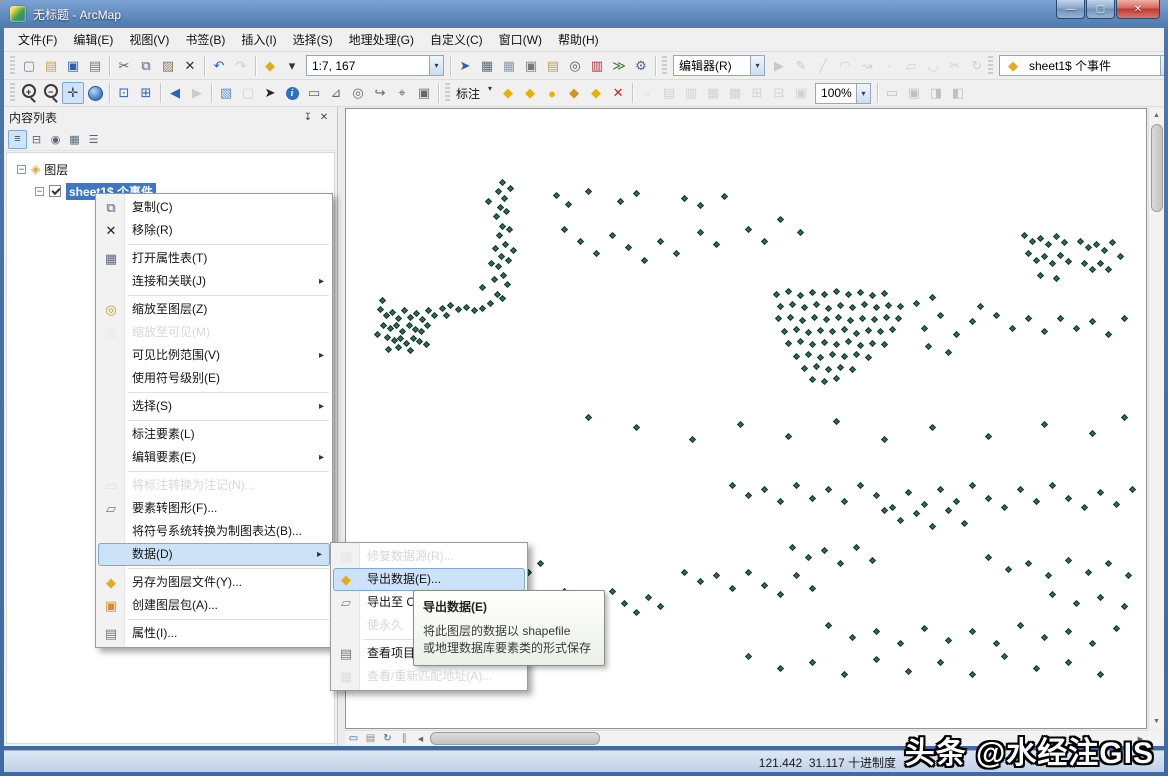 This screenshot has height=776, width=1168. What do you see at coordinates (735, 93) in the screenshot?
I see `grid-icon: ▩` at bounding box center [735, 93].